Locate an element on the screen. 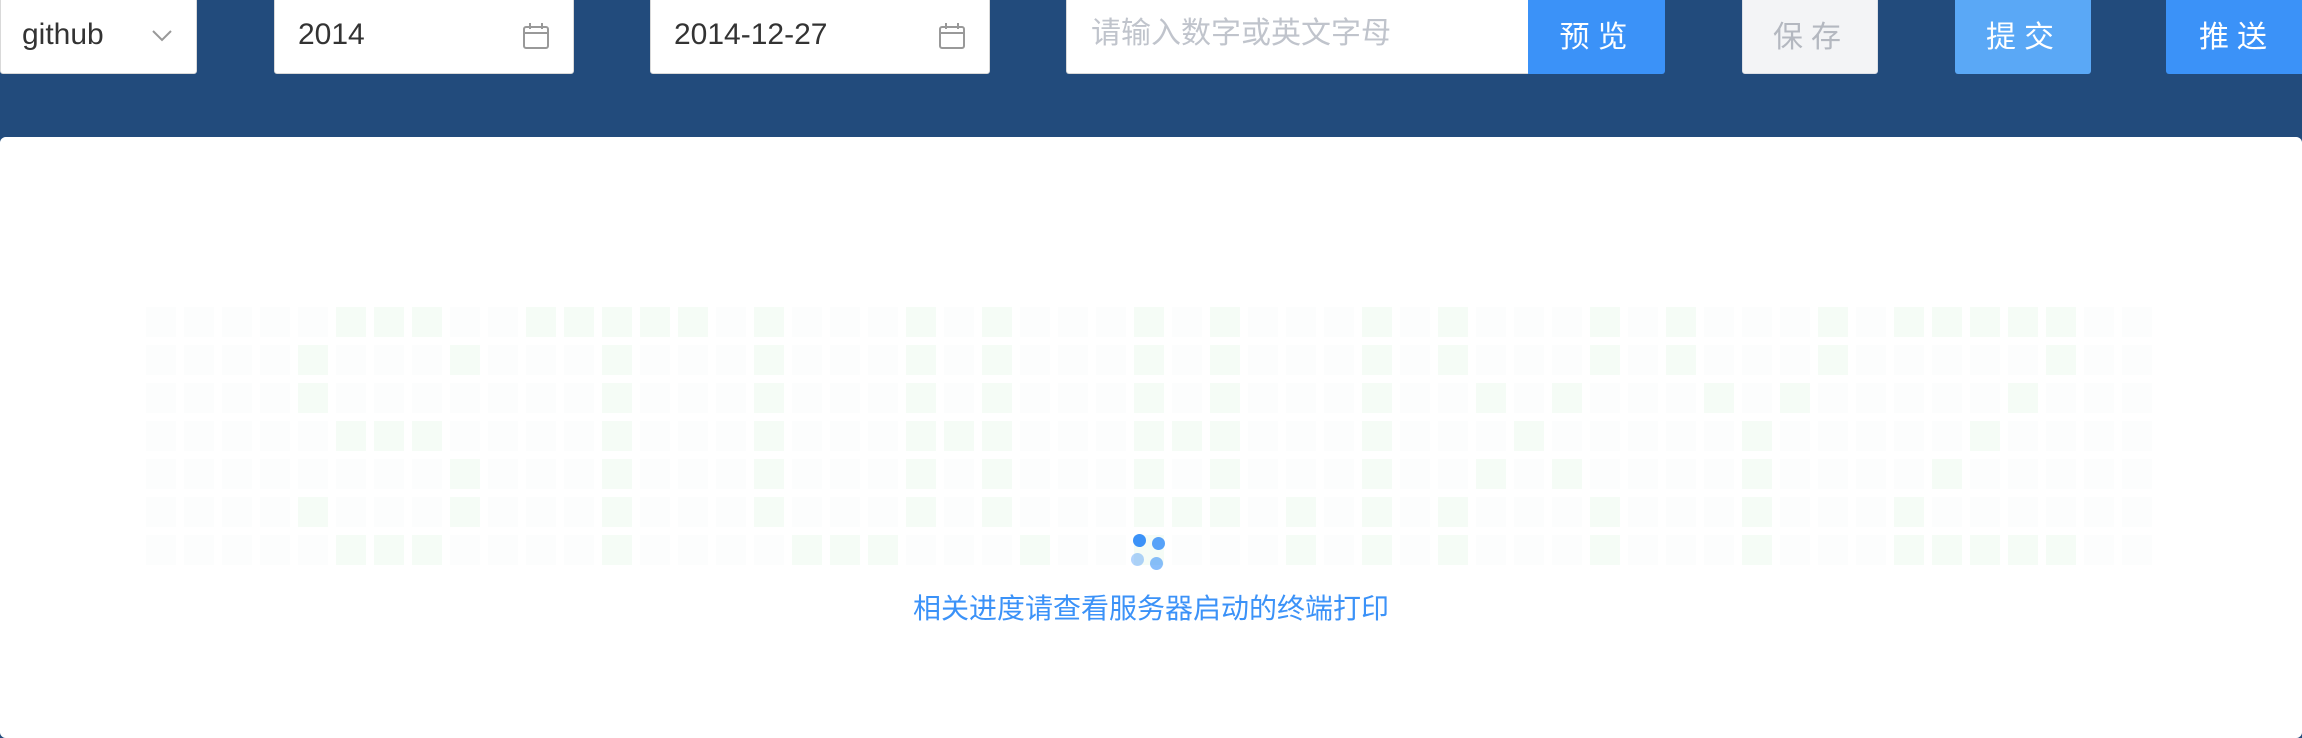 The width and height of the screenshot is (2302, 738). text-input is located at coordinates (1297, 37).